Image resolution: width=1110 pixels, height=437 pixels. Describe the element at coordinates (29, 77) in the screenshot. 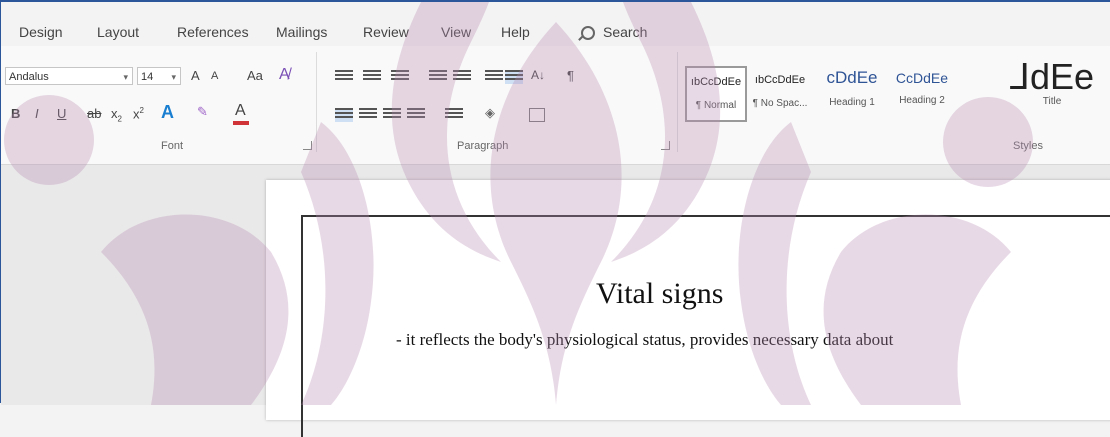

I see `font-name-value: Andalus` at that location.